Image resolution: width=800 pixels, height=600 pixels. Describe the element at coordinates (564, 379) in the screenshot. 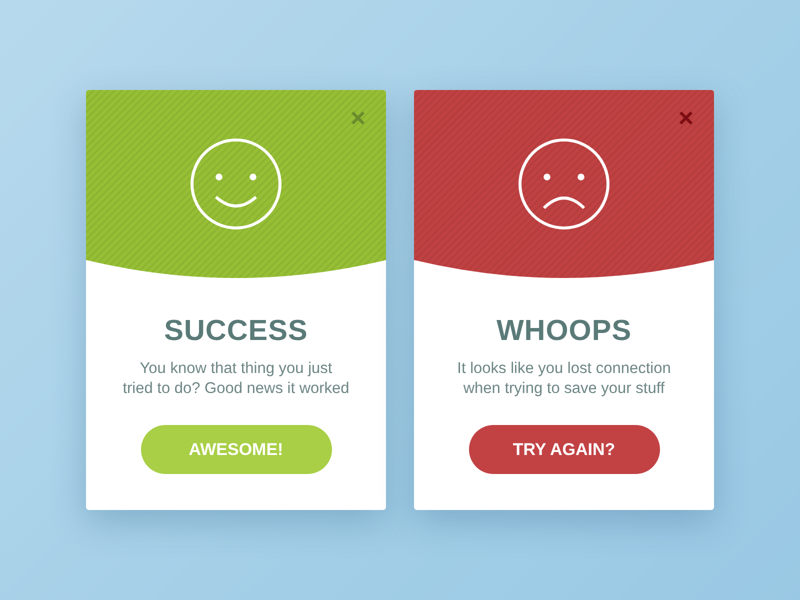

I see `dialog-message: It looks like you lost connection when trying to save your stuff` at that location.